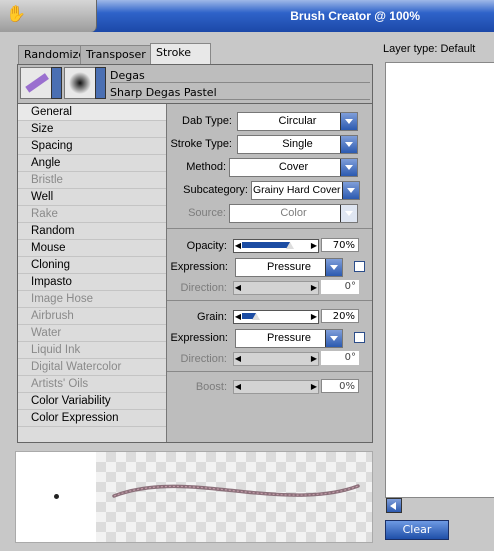  What do you see at coordinates (340, 287) in the screenshot?
I see `opacity-direction-value: 0°` at bounding box center [340, 287].